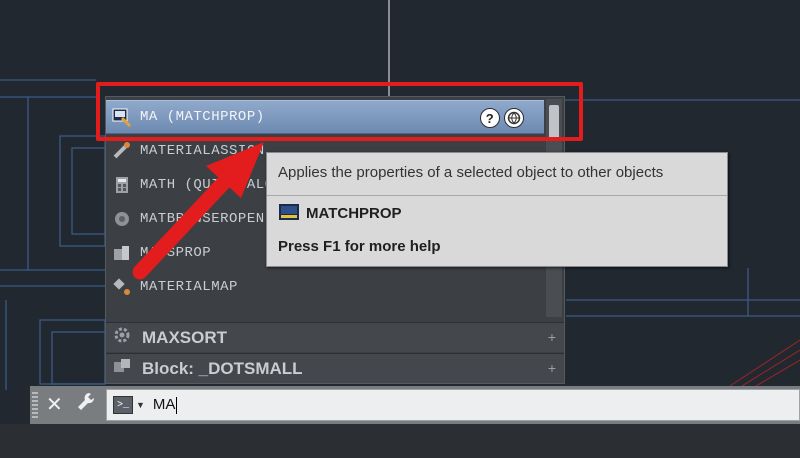  What do you see at coordinates (122, 219) in the screenshot?
I see `material-browser-icon` at bounding box center [122, 219].